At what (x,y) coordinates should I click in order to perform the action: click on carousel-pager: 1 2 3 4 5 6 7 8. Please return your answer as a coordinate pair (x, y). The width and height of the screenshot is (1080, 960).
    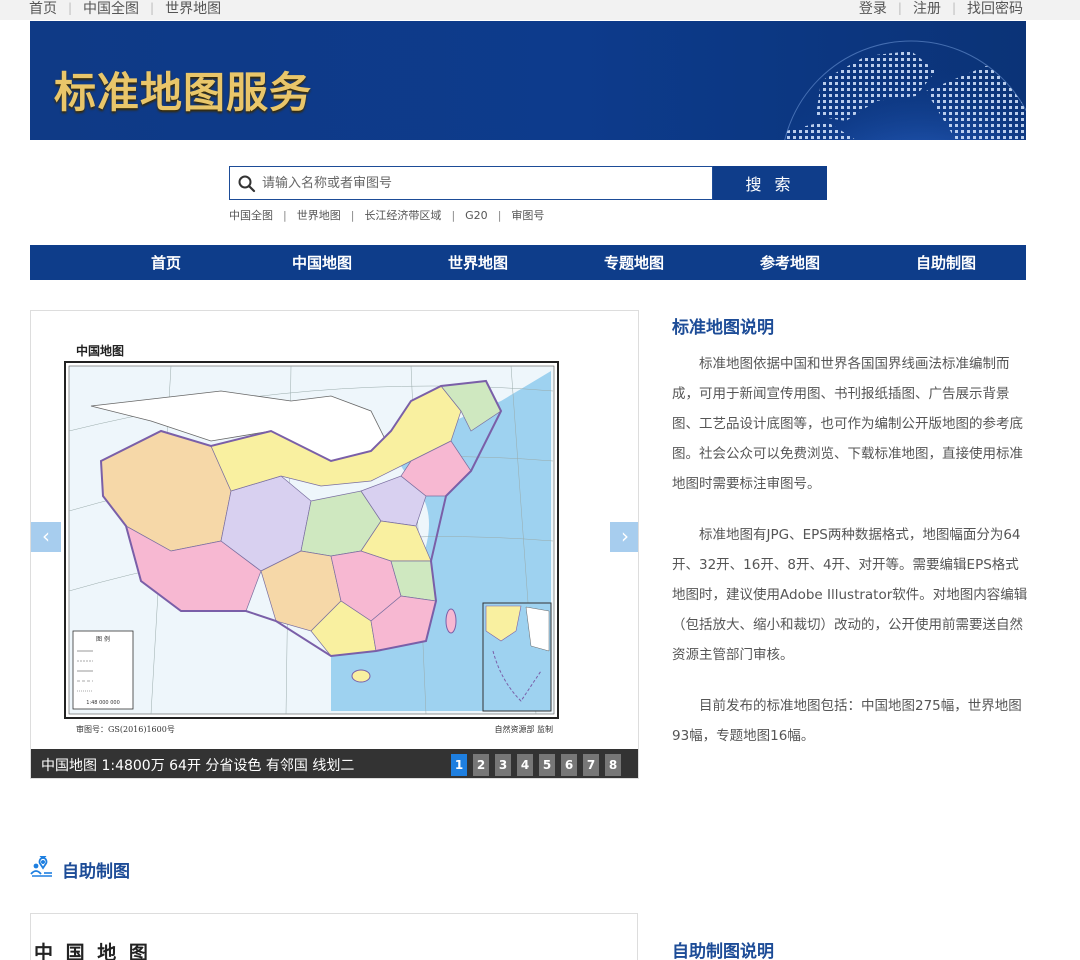
    Looking at the image, I should click on (539, 765).